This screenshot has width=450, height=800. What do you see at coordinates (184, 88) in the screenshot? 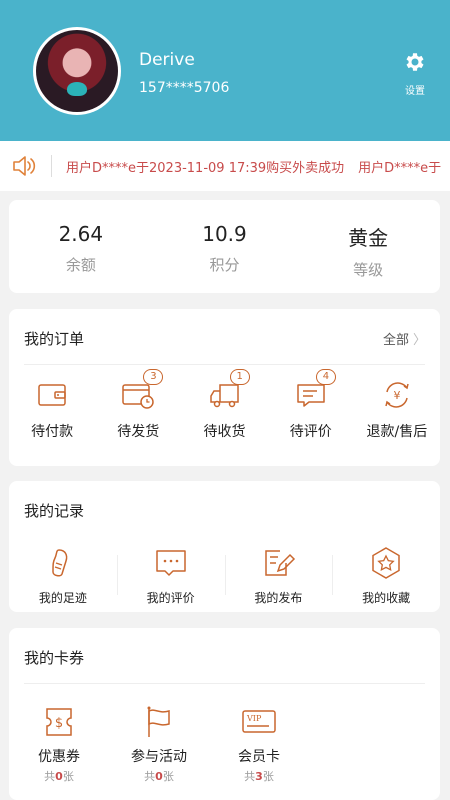
I see `phone-number: 157****5706` at bounding box center [184, 88].